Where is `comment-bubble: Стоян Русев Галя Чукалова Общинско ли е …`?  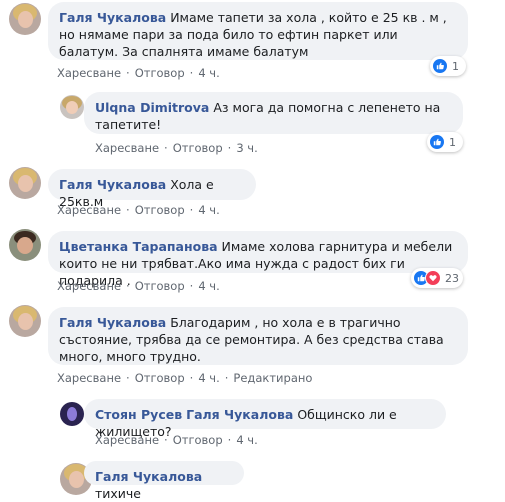
comment-bubble: Стоян Русев Галя Чукалова Общинско ли е … is located at coordinates (265, 419).